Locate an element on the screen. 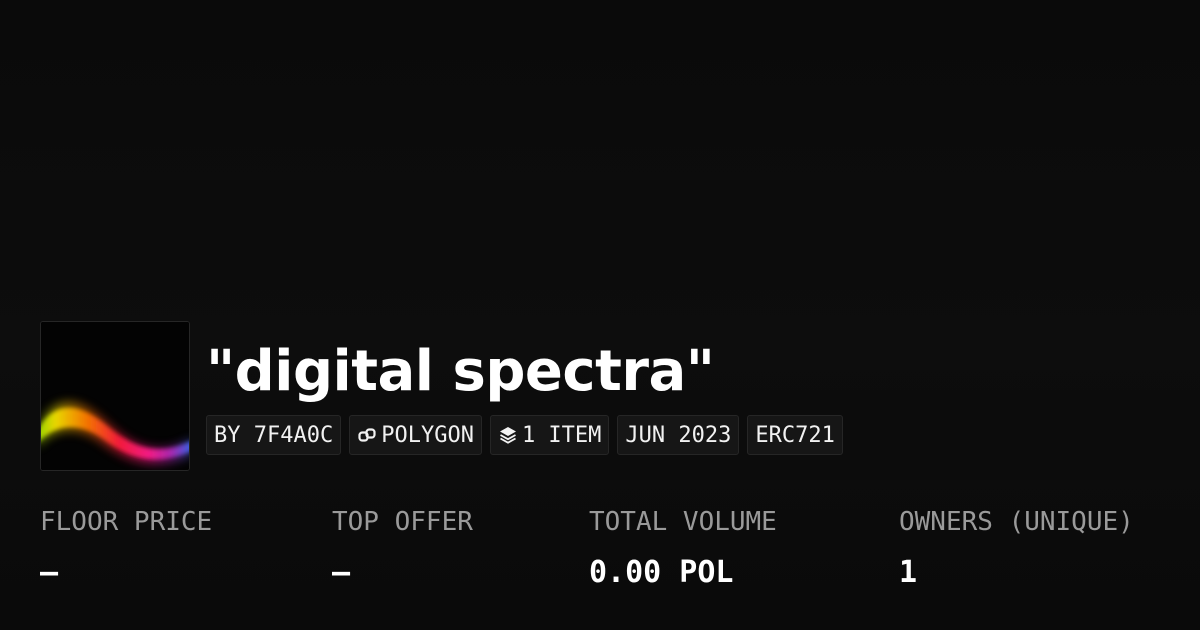 The image size is (1200, 630). stat-label: OWNERS (UNIQUE) is located at coordinates (1016, 522).